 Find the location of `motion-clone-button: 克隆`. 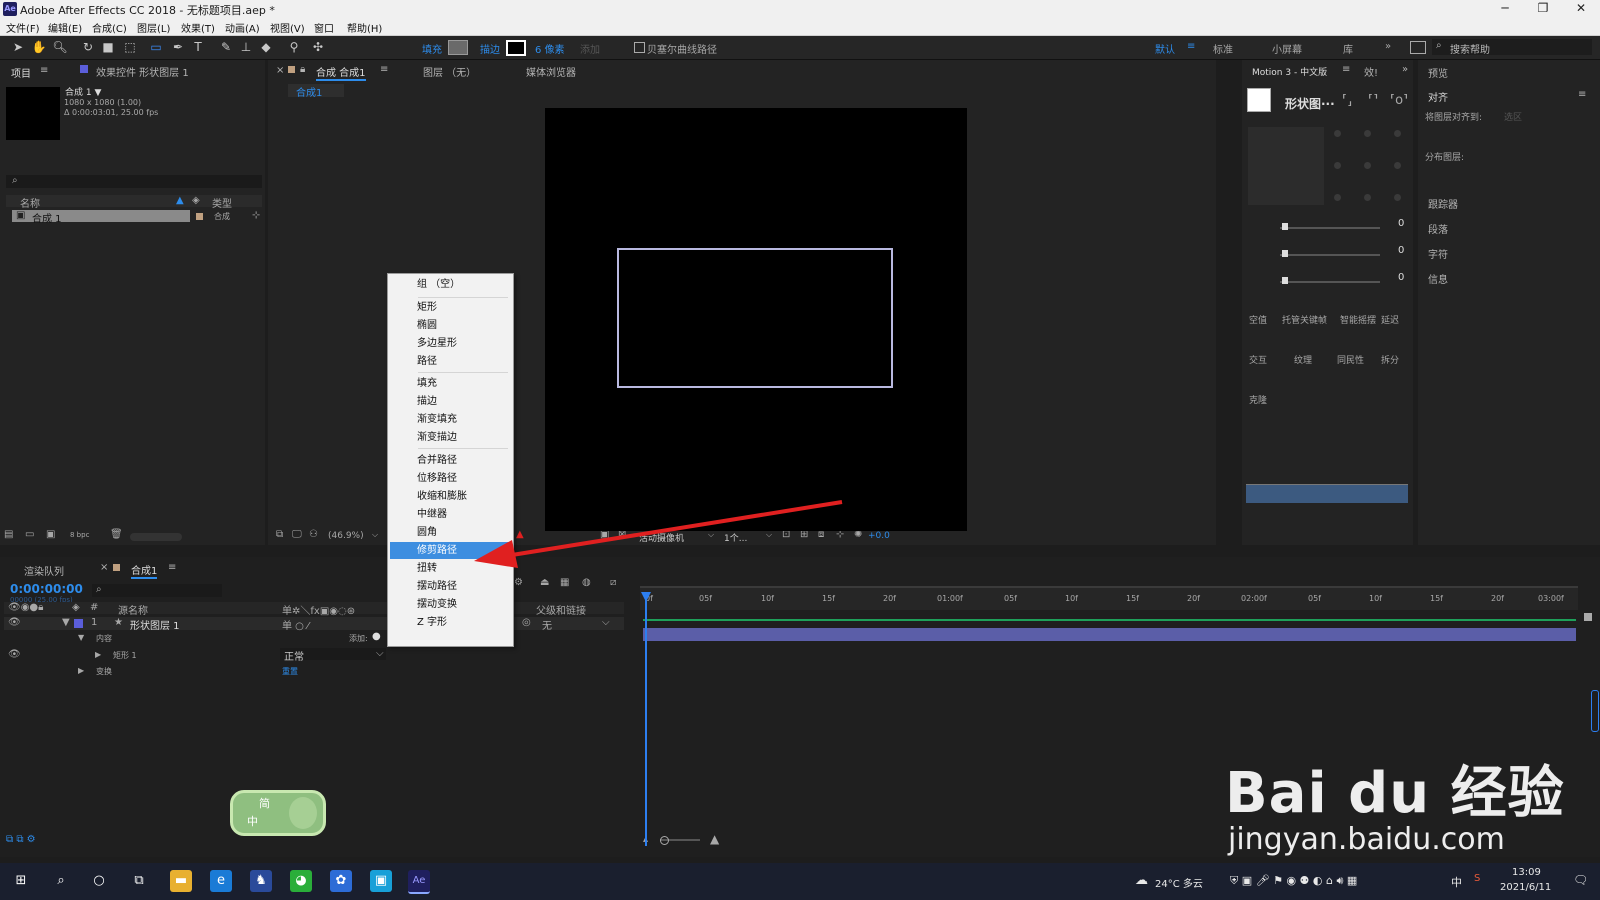

motion-clone-button: 克隆 is located at coordinates (1258, 399).